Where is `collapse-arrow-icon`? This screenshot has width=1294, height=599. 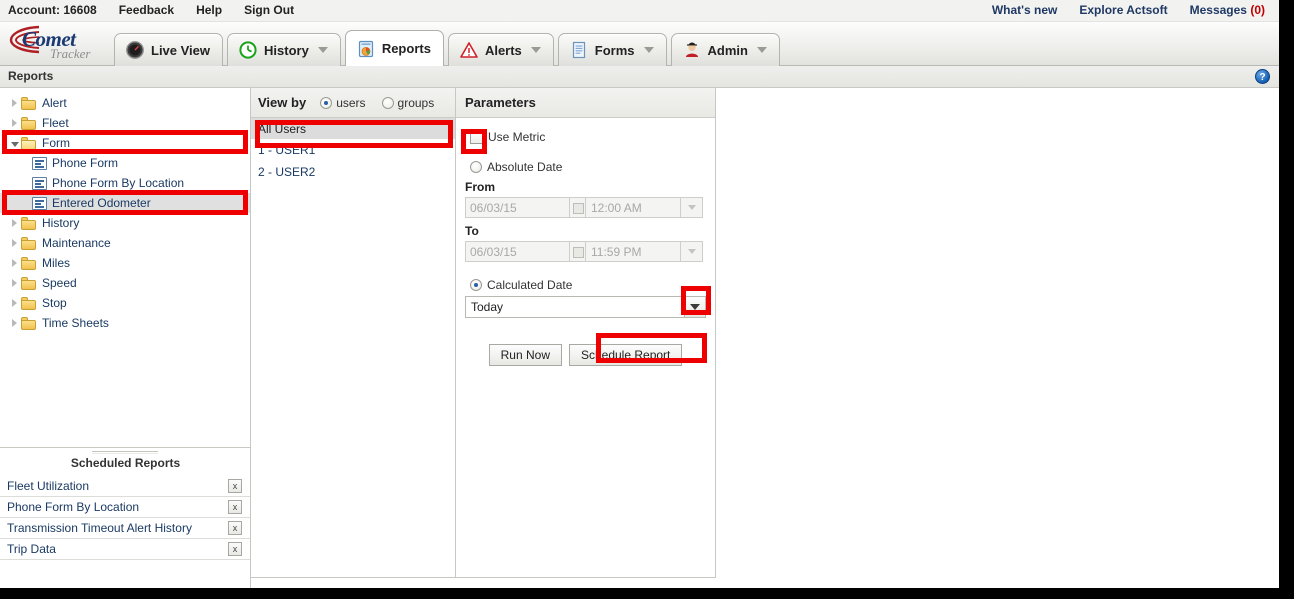
collapse-arrow-icon is located at coordinates (14, 143).